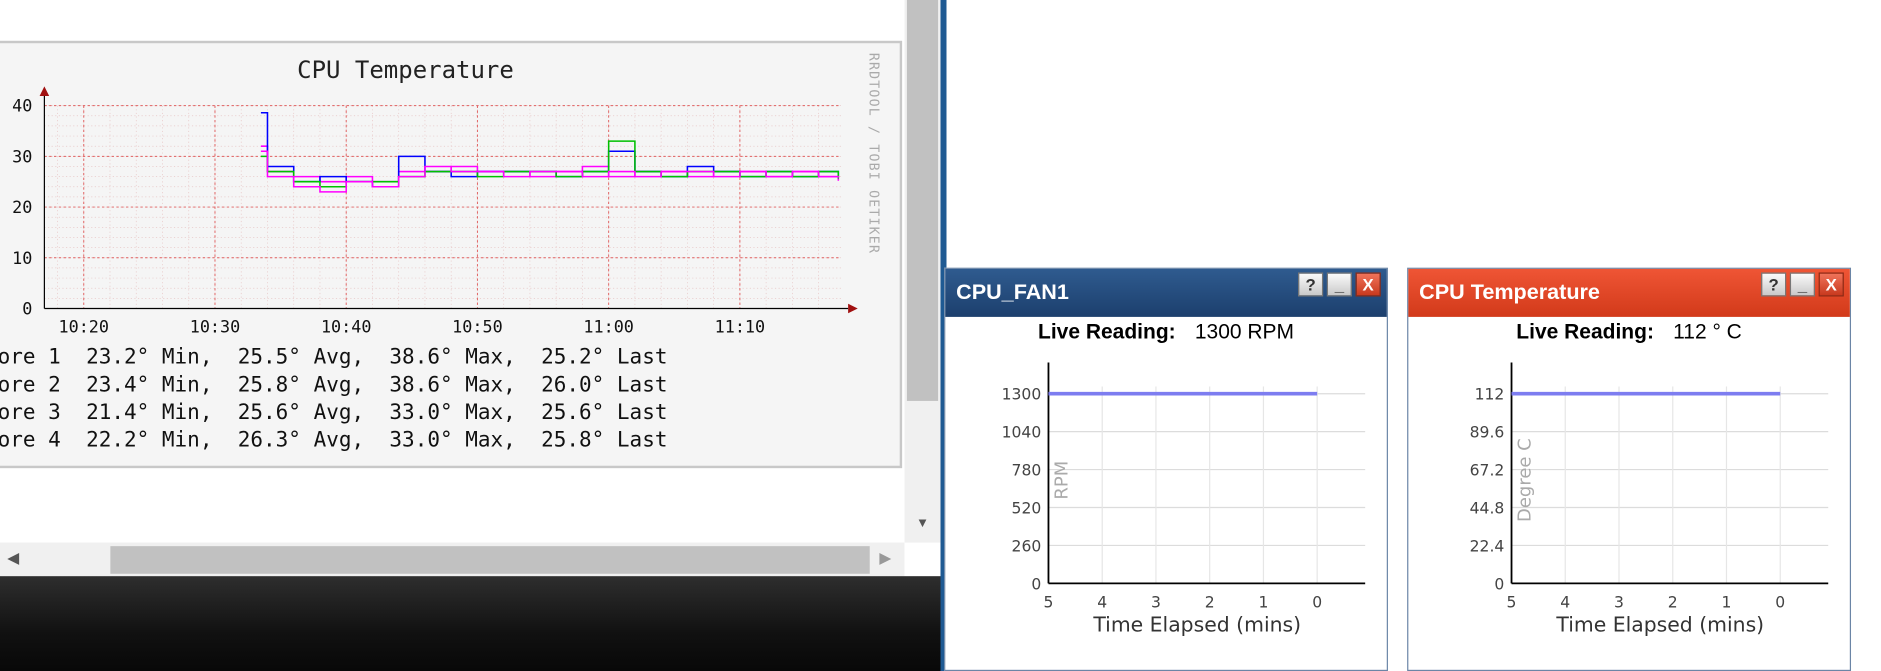 This screenshot has width=1881, height=671. Describe the element at coordinates (1027, 546) in the screenshot. I see `y-tick-label: 260` at that location.